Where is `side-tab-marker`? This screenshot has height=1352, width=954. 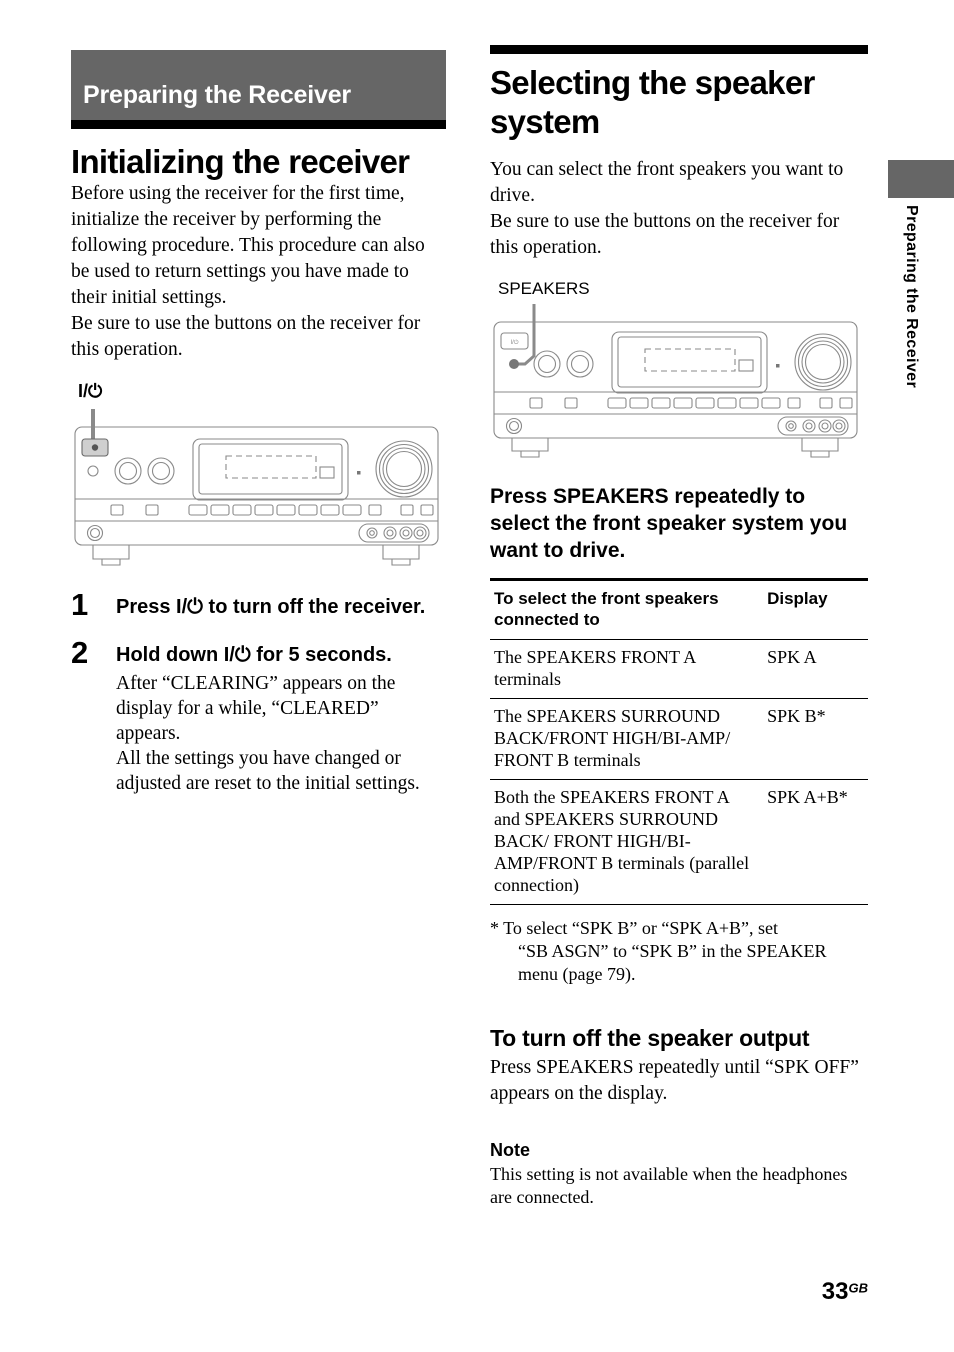
side-tab-marker is located at coordinates (921, 179).